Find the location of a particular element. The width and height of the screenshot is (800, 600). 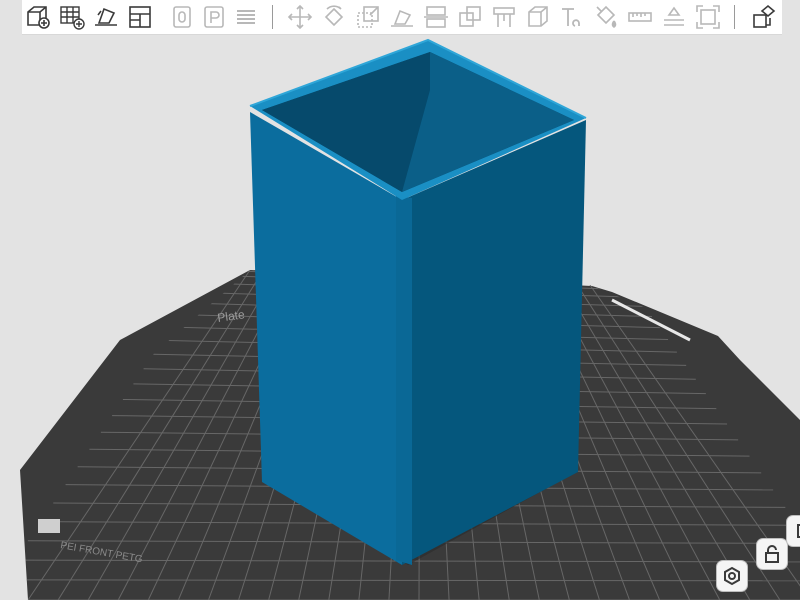

paste-button is located at coordinates (214, 17).